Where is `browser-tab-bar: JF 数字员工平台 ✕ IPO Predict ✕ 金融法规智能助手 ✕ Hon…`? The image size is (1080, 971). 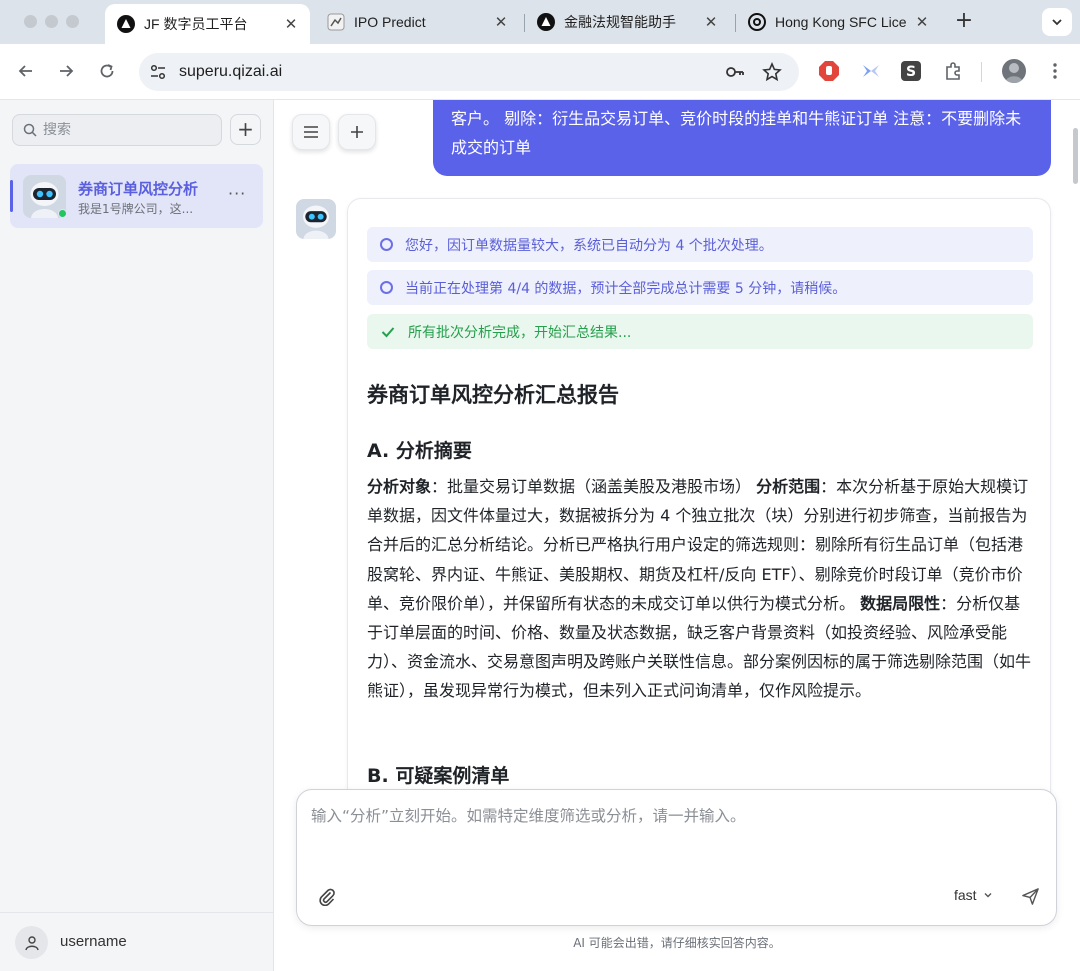
browser-tab-bar: JF 数字员工平台 ✕ IPO Predict ✕ 金融法规智能助手 ✕ Hon… is located at coordinates (540, 22).